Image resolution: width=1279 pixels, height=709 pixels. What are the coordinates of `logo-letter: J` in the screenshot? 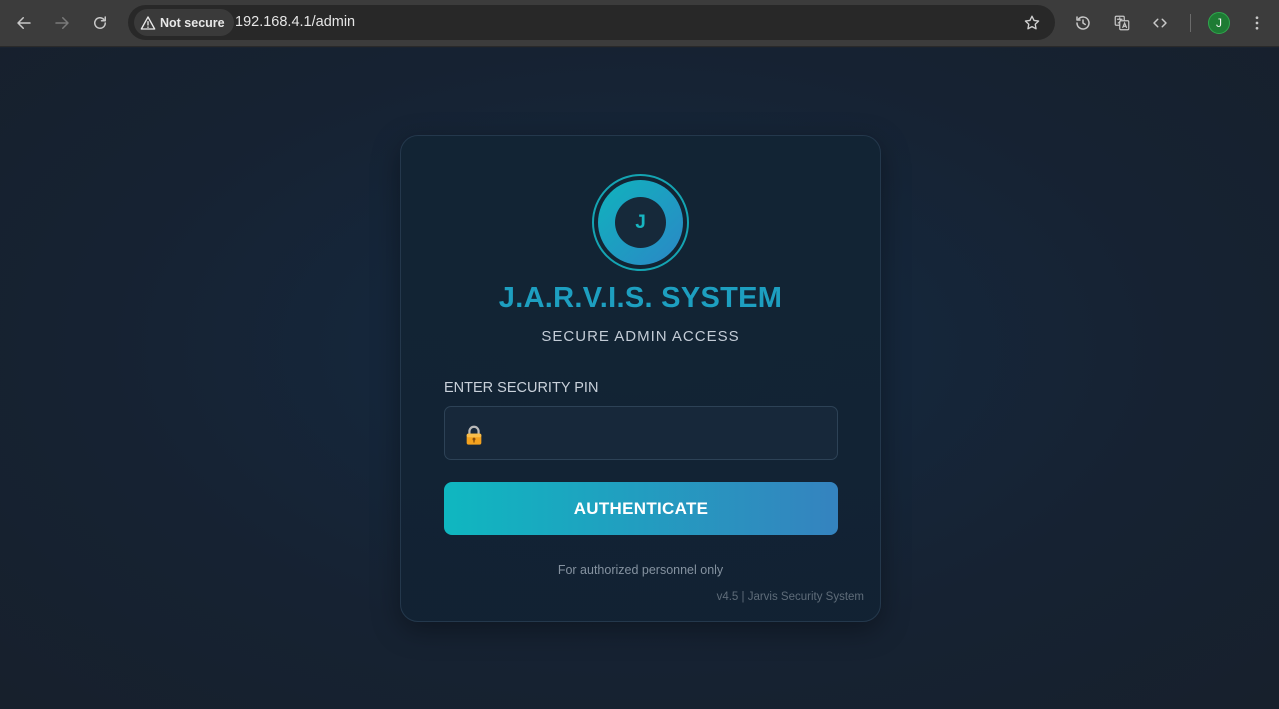 It's located at (640, 222).